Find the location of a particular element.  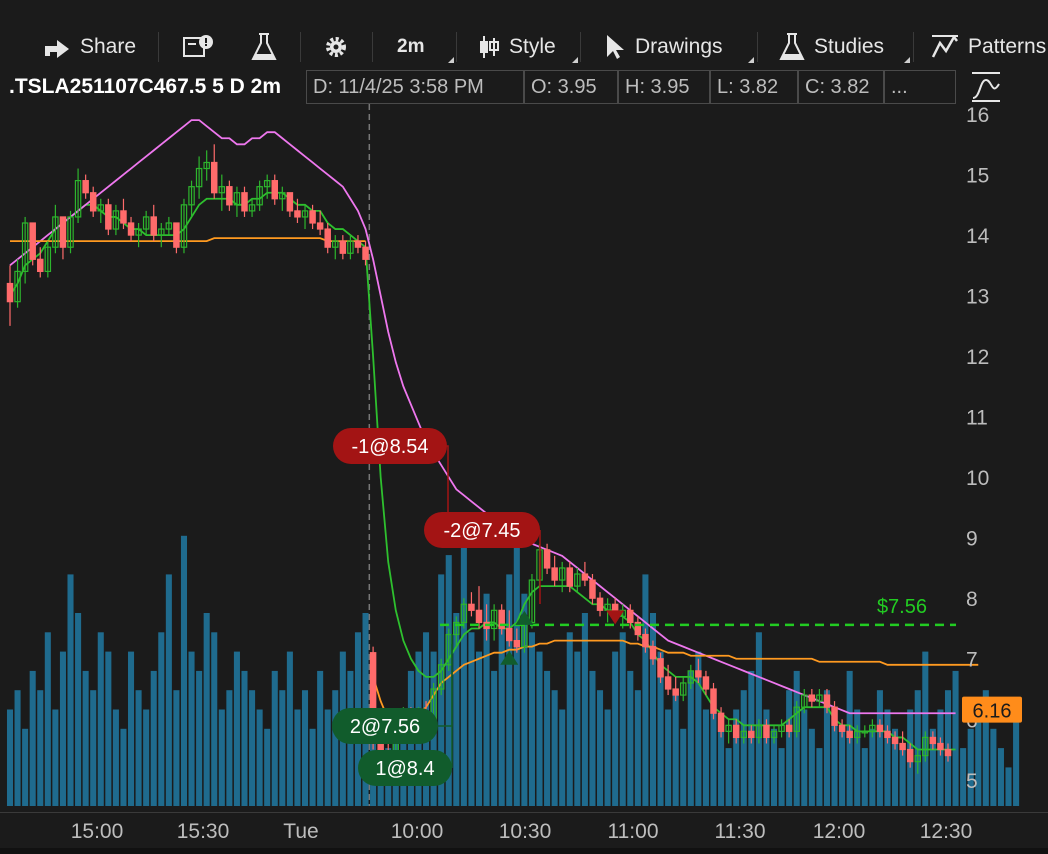

timeframe-button: 2m is located at coordinates (410, 47).